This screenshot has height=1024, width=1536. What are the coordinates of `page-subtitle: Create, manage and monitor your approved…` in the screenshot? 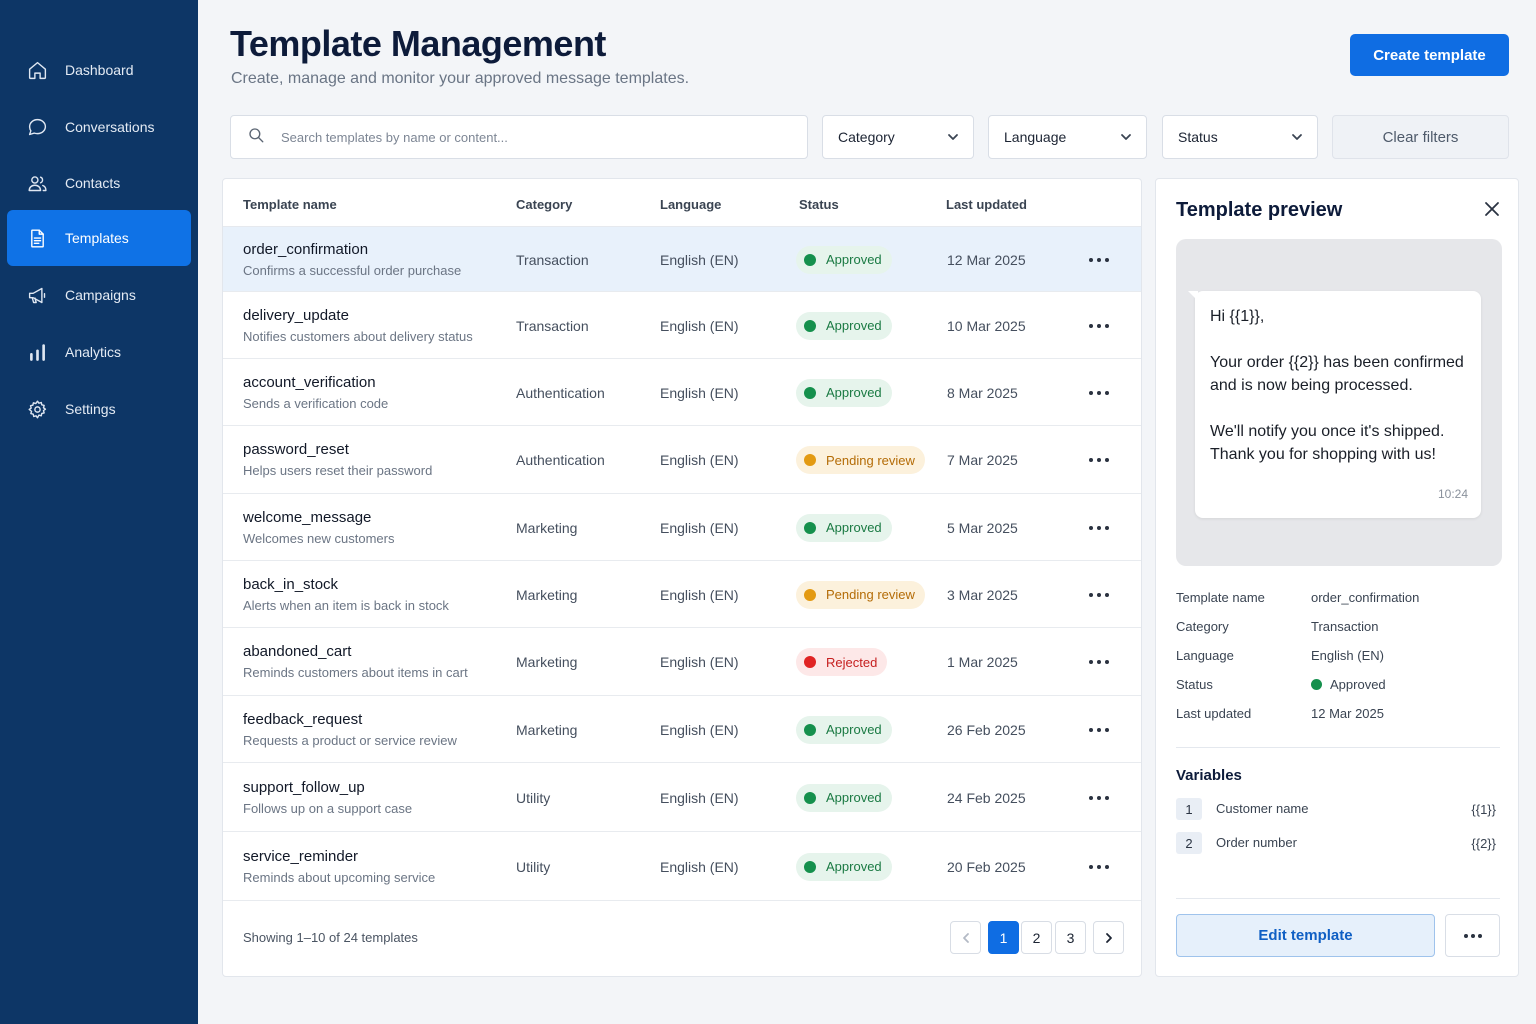 It's located at (460, 78).